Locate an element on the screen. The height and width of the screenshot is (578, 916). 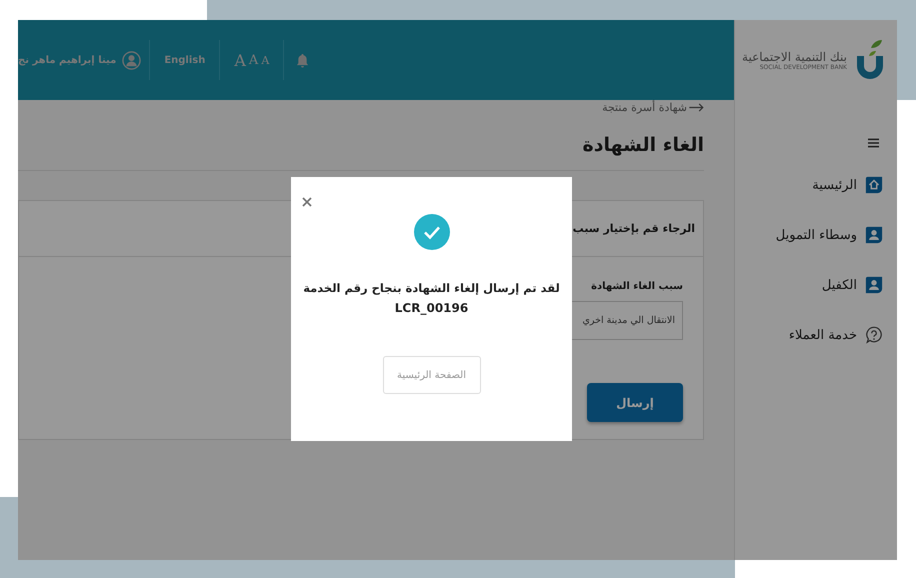
submit-button: إرسال is located at coordinates (635, 402).